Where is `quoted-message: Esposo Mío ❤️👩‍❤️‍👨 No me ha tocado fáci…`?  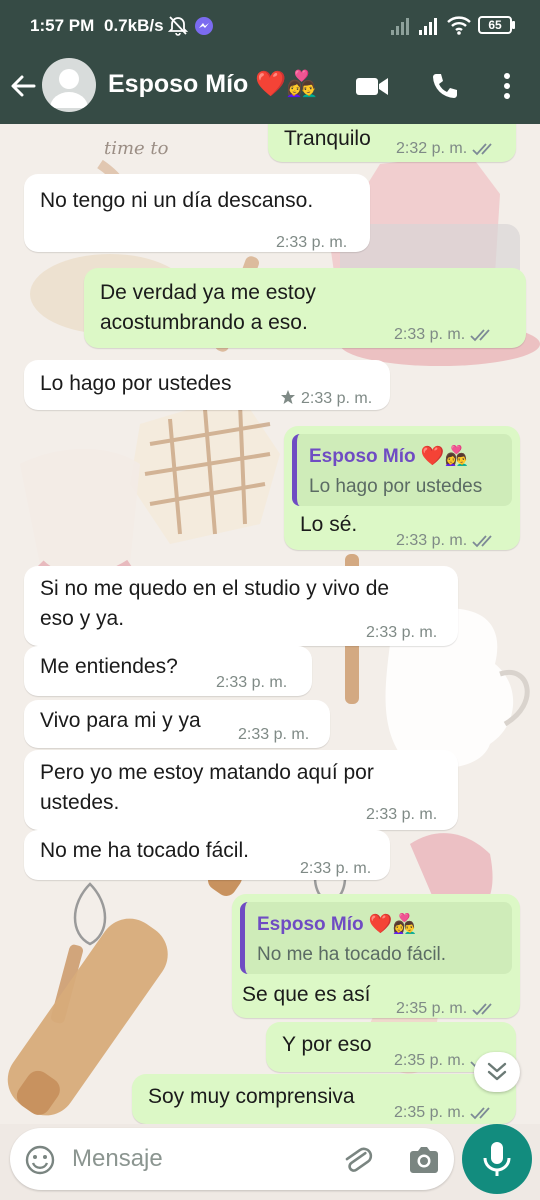 quoted-message: Esposo Mío ❤️👩‍❤️‍👨 No me ha tocado fáci… is located at coordinates (376, 938).